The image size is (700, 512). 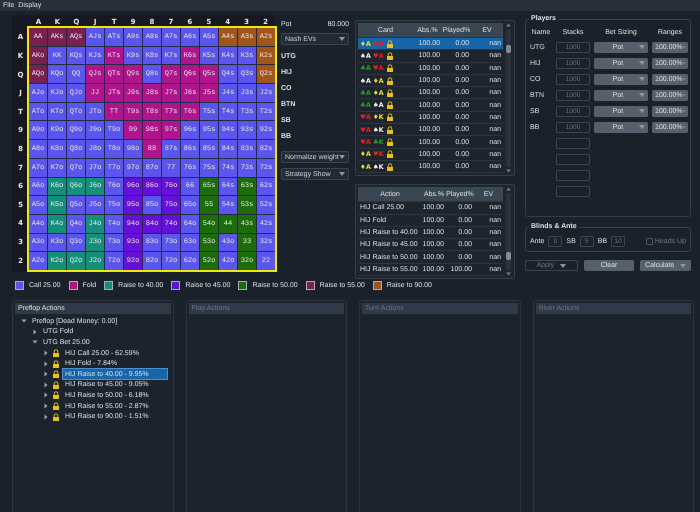 I want to click on scrollbar-track, so click(x=508, y=98).